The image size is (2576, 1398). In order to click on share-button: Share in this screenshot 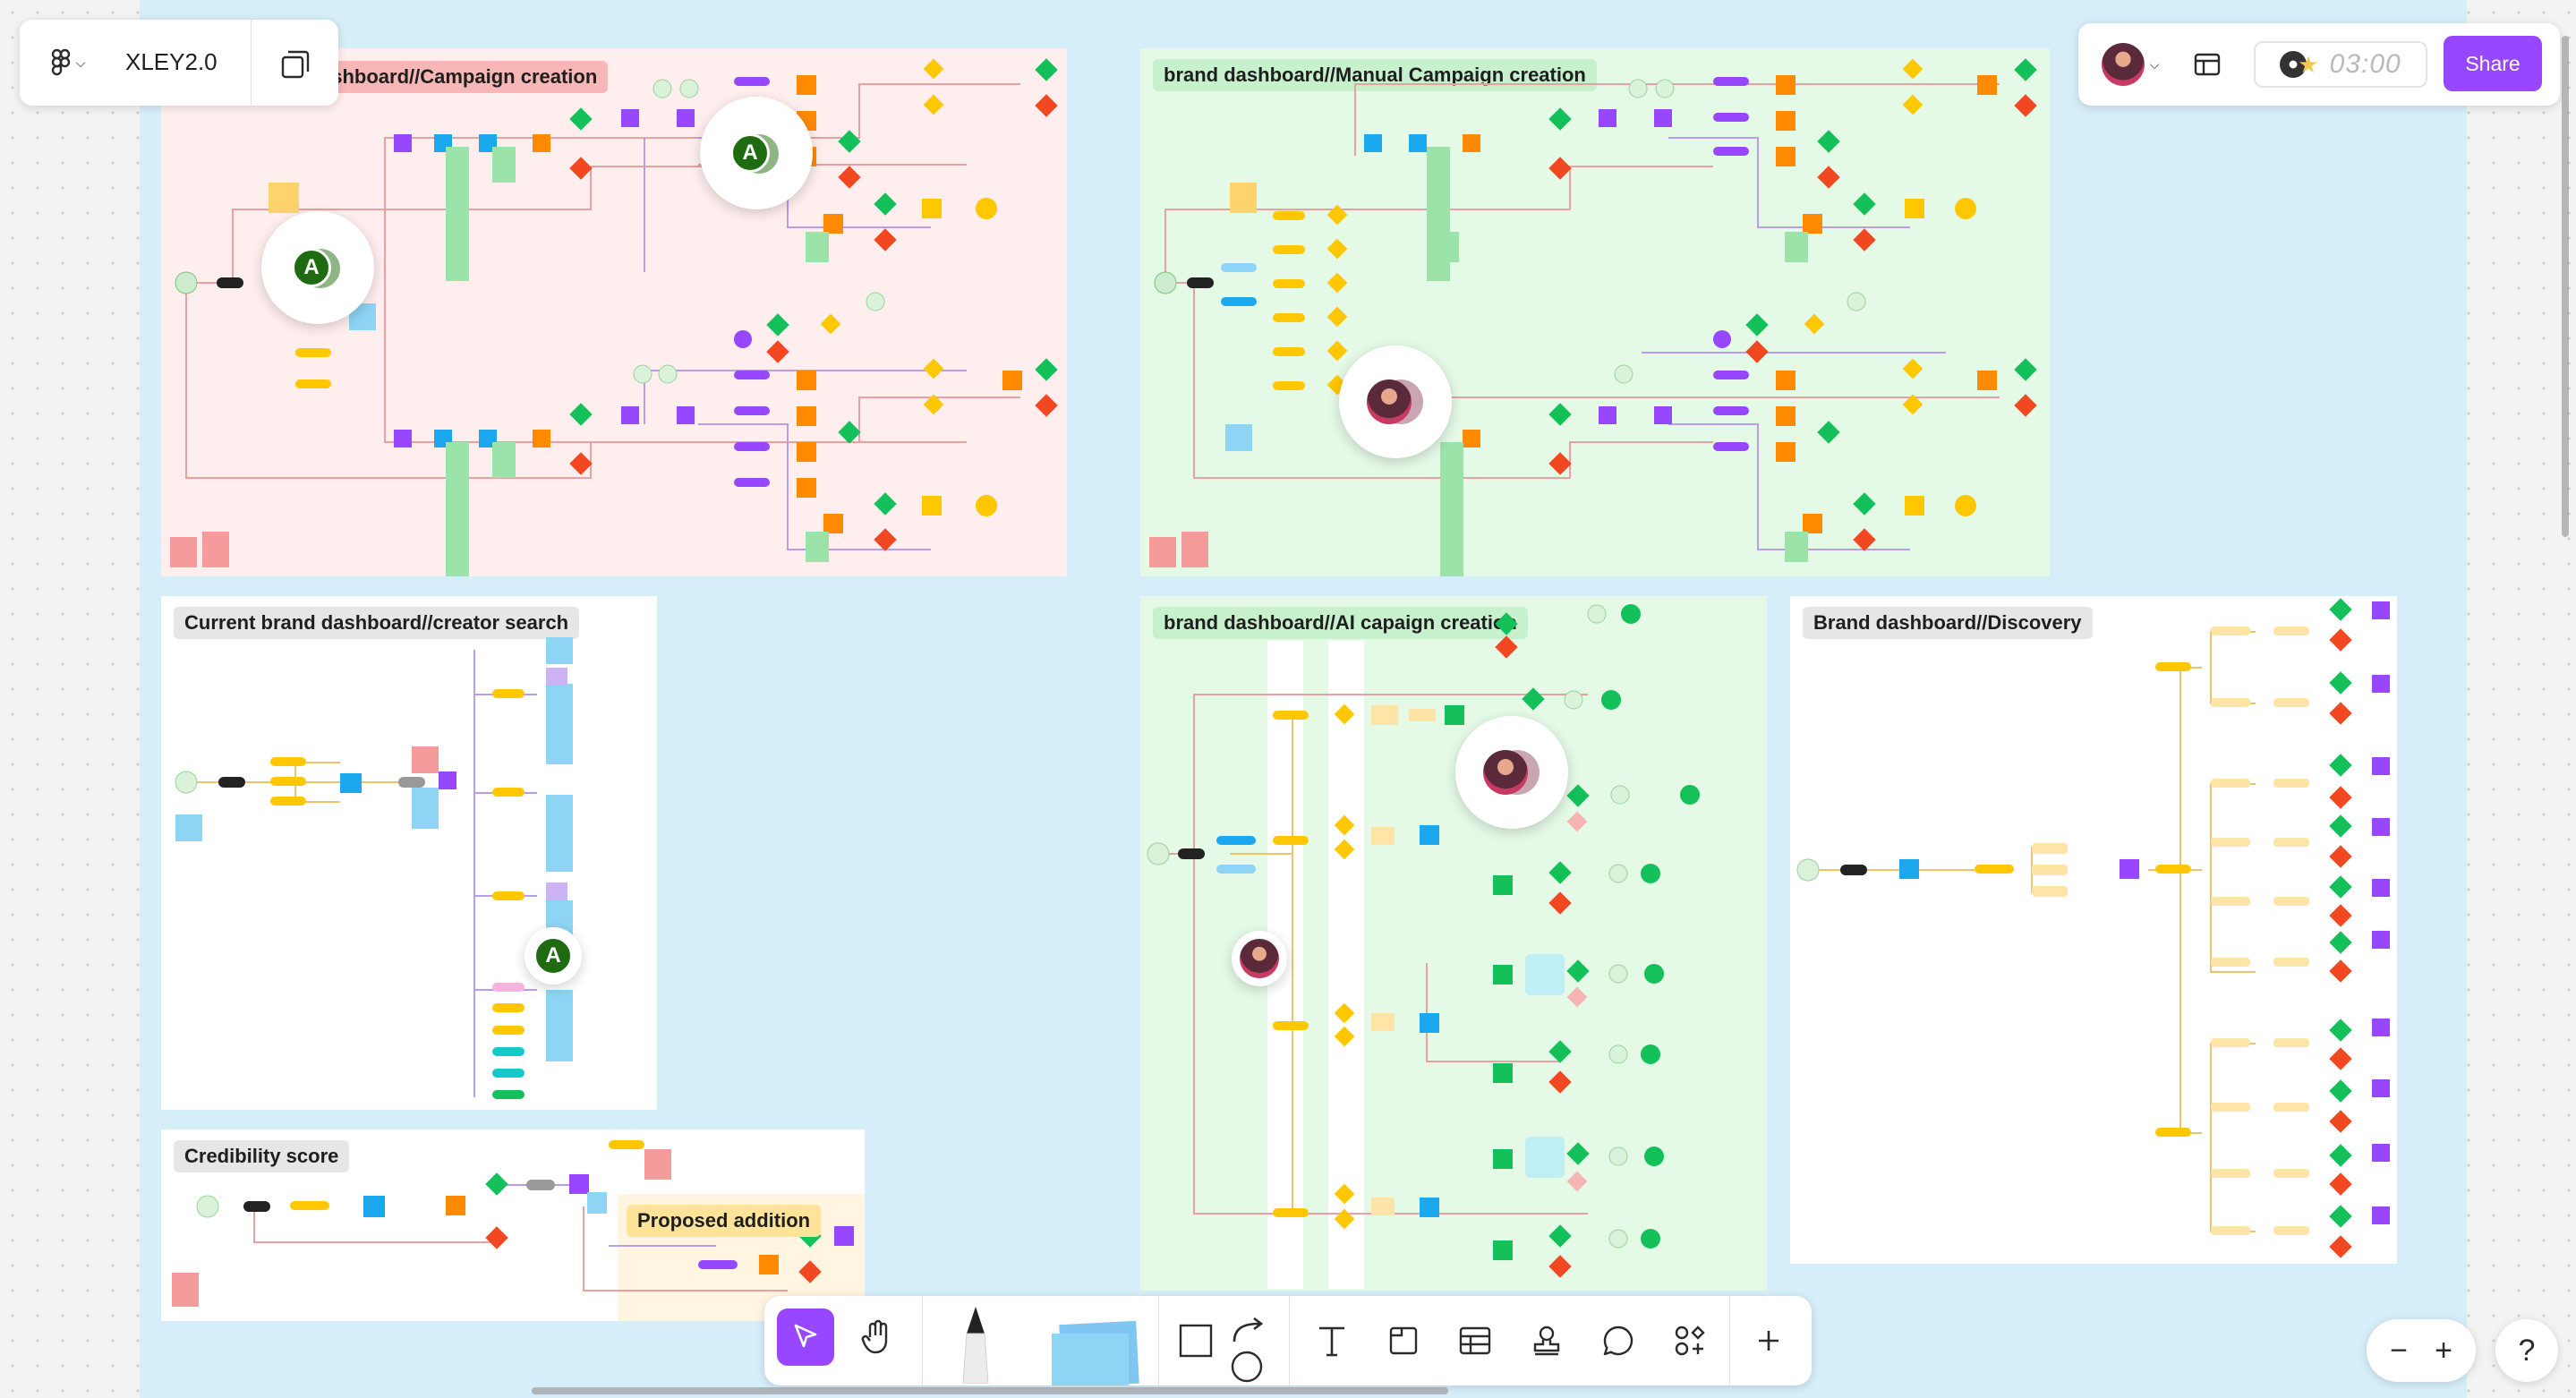, I will do `click(2493, 63)`.